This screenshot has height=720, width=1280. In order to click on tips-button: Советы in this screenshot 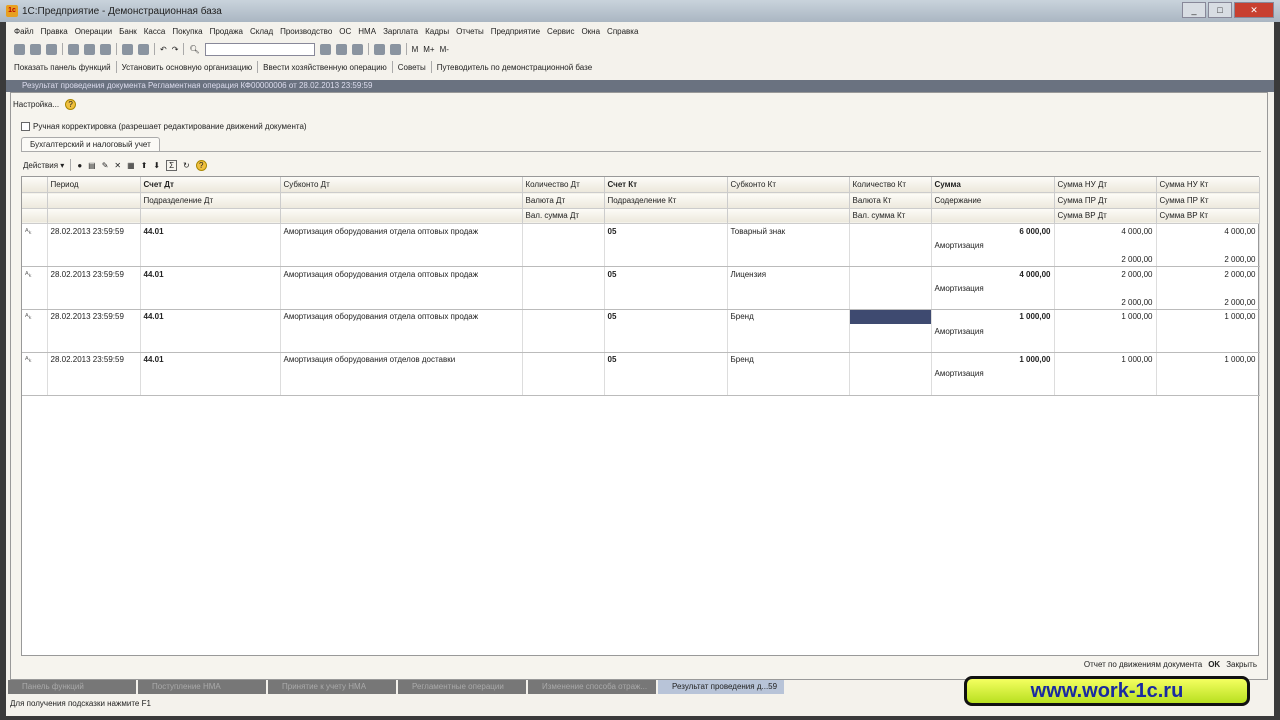, I will do `click(412, 67)`.